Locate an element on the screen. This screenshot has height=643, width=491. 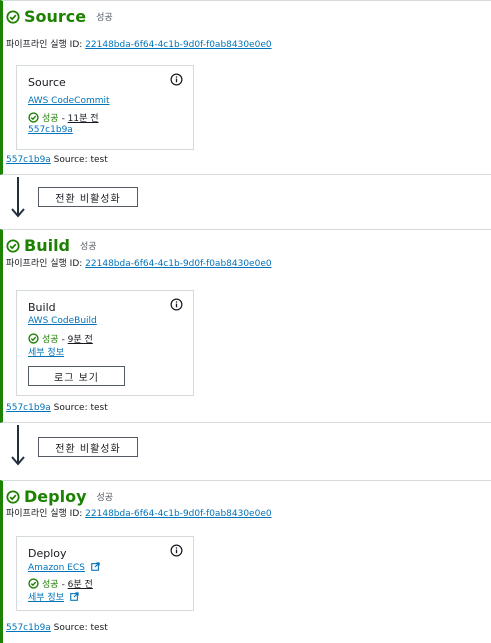
stage-name: Deploy is located at coordinates (55, 496).